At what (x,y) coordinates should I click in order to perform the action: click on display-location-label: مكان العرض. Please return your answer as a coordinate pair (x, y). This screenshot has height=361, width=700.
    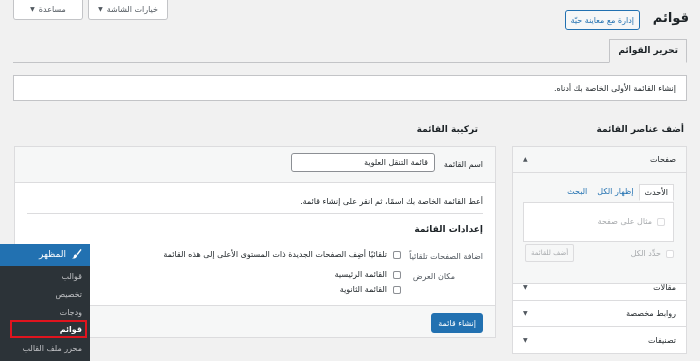
    Looking at the image, I should click on (433, 276).